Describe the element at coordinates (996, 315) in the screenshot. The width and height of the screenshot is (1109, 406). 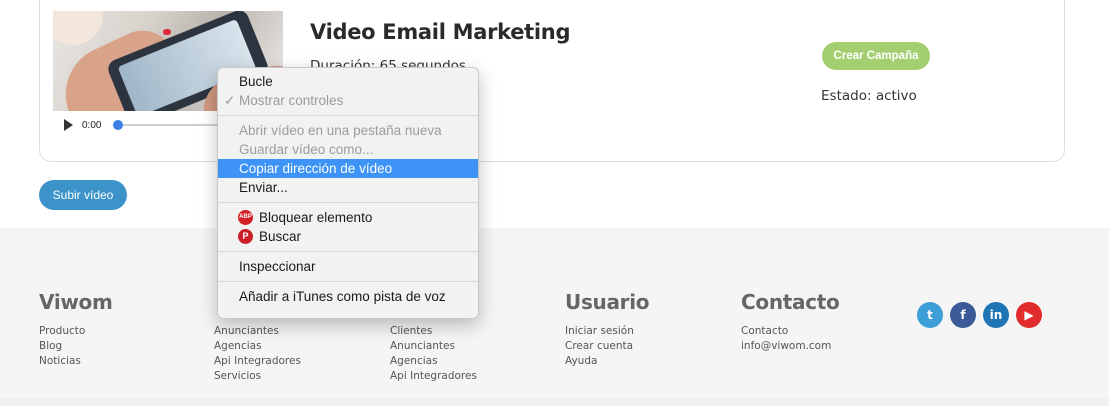
I see `linkedin-icon: in` at that location.